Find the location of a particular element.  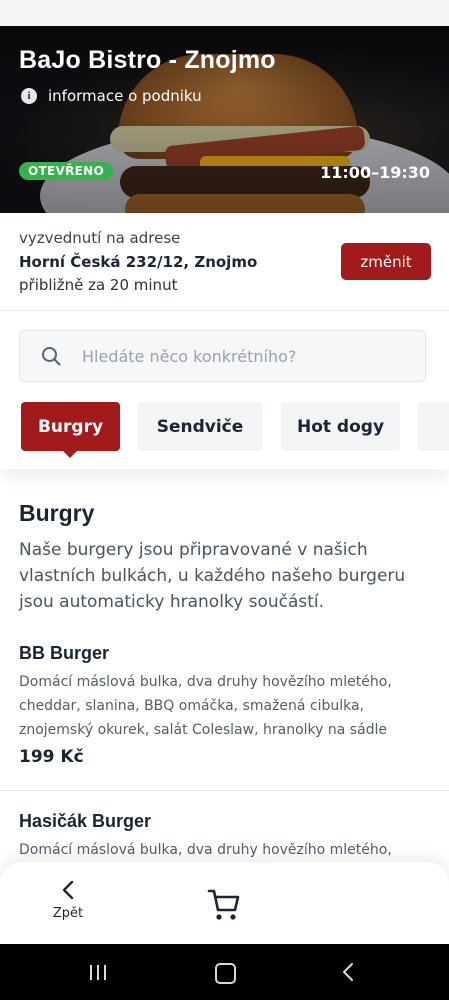

restaurant-info-link: i informace o podniku is located at coordinates (111, 96).